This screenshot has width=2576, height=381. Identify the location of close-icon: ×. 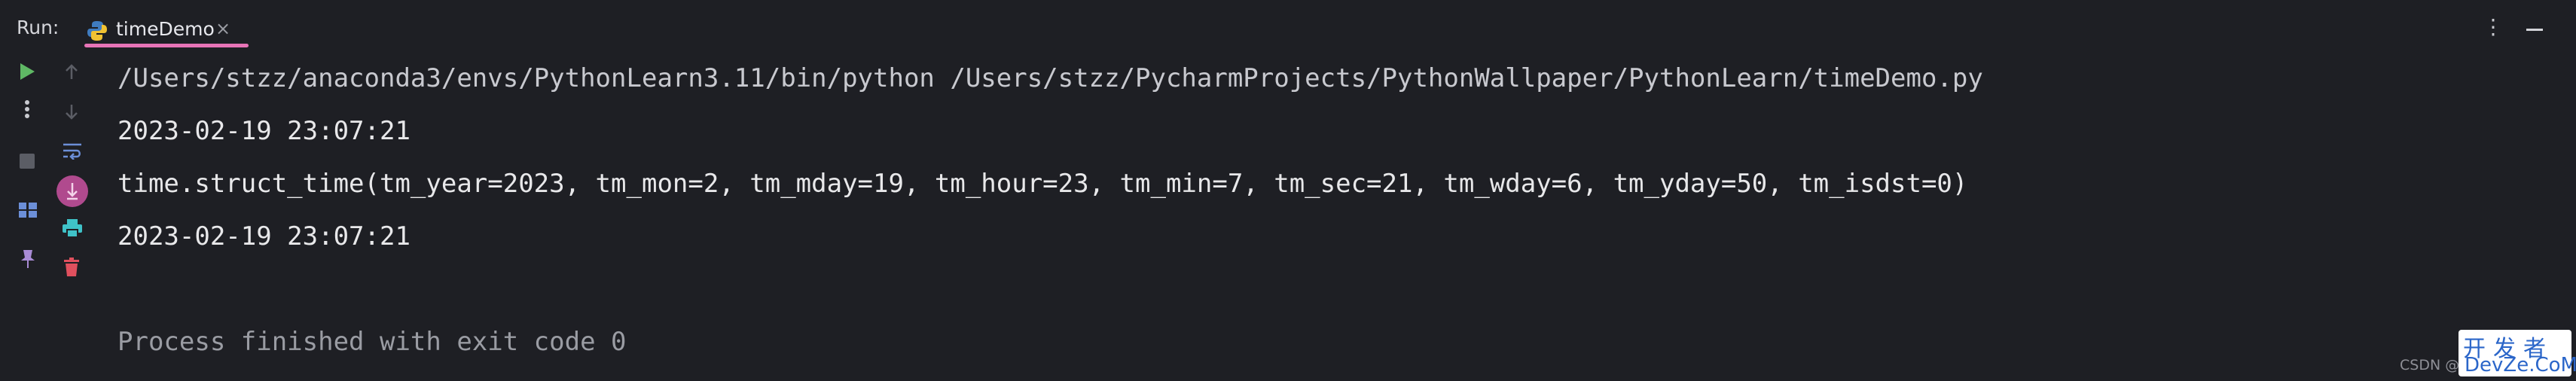
(223, 28).